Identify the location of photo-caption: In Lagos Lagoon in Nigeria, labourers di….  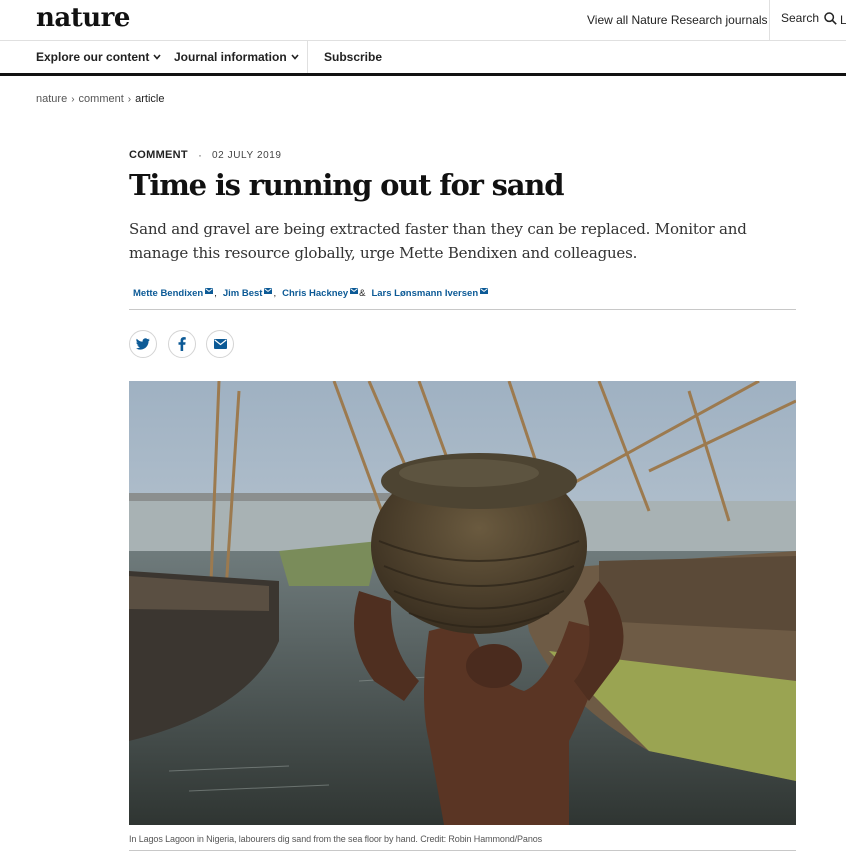
(336, 839).